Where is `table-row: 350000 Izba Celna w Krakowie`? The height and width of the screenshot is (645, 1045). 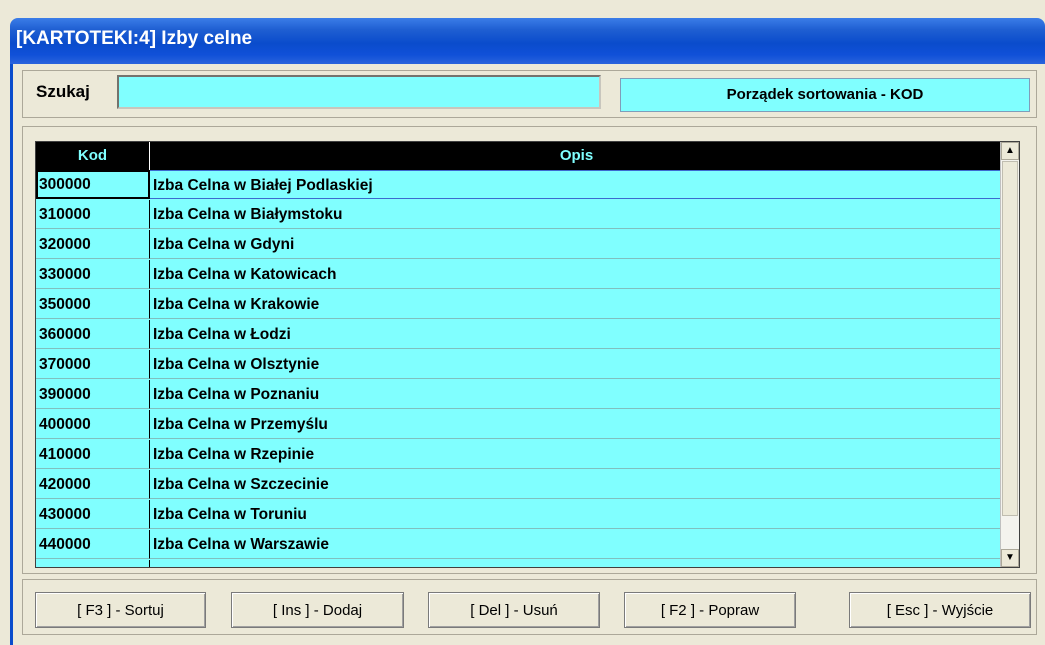 table-row: 350000 Izba Celna w Krakowie is located at coordinates (519, 305).